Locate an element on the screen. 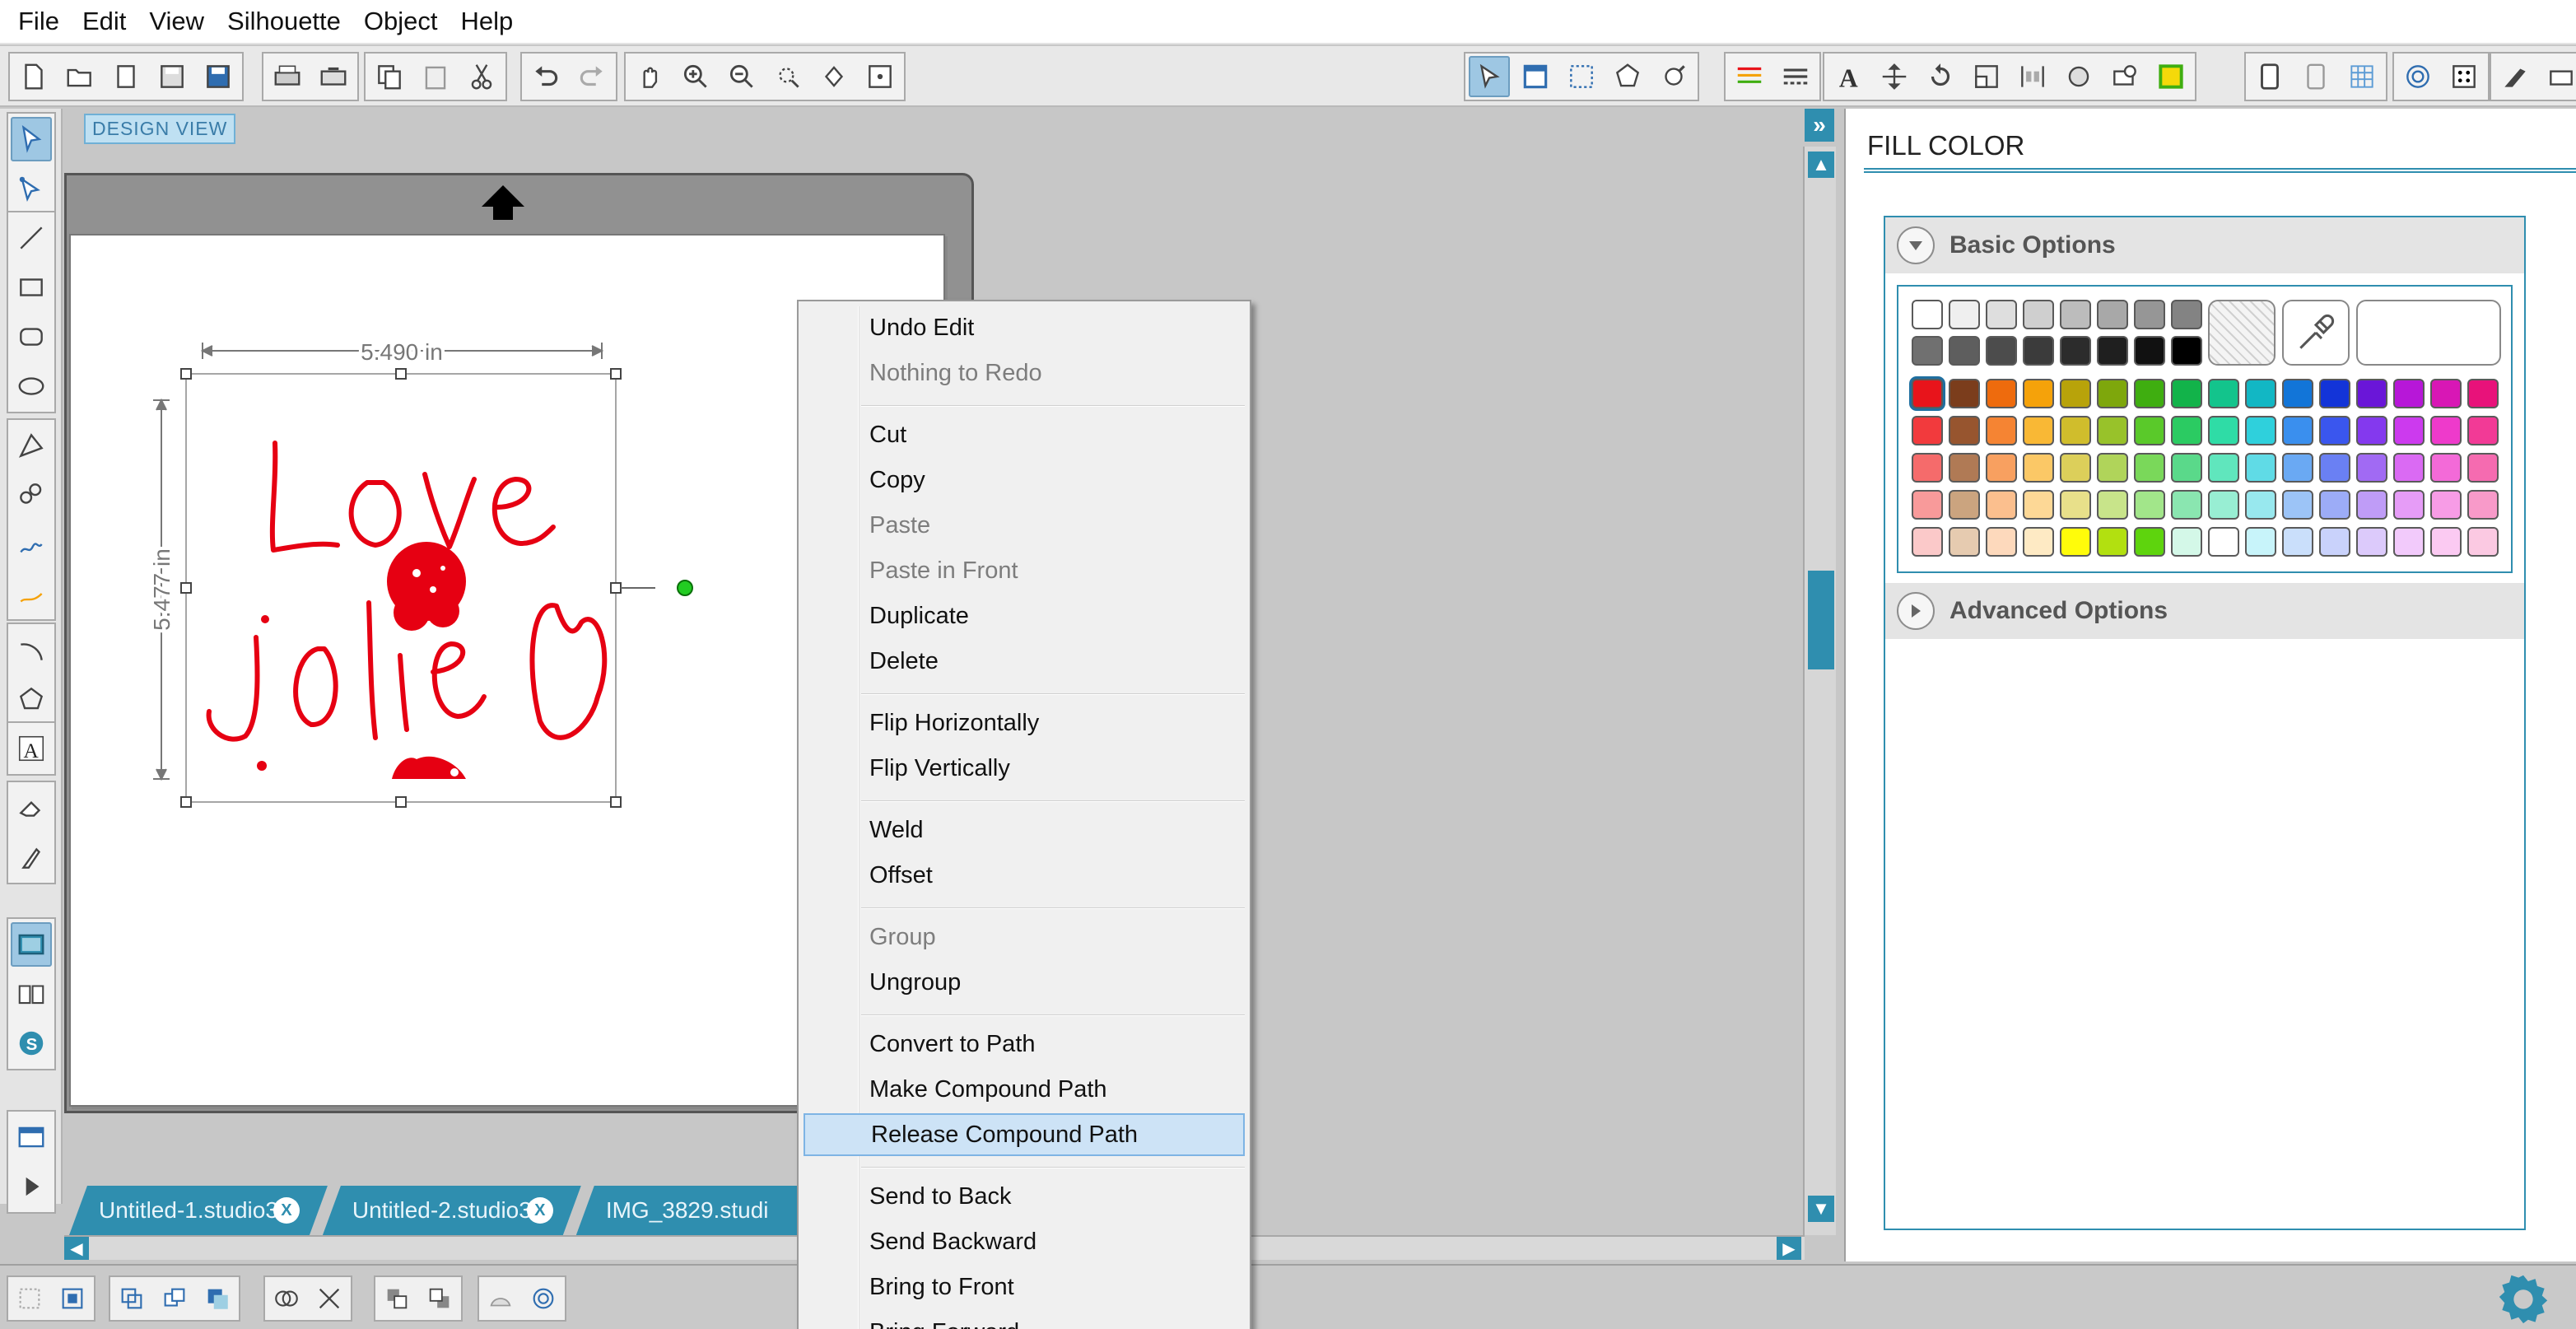  zoom-in-icon is located at coordinates (695, 76).